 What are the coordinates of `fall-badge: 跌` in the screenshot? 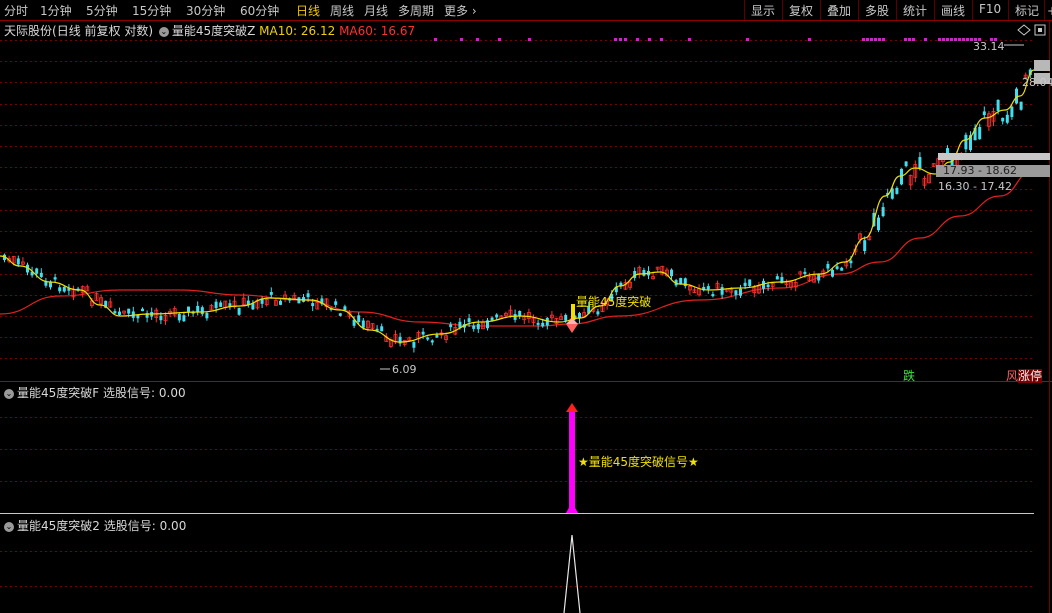 It's located at (909, 376).